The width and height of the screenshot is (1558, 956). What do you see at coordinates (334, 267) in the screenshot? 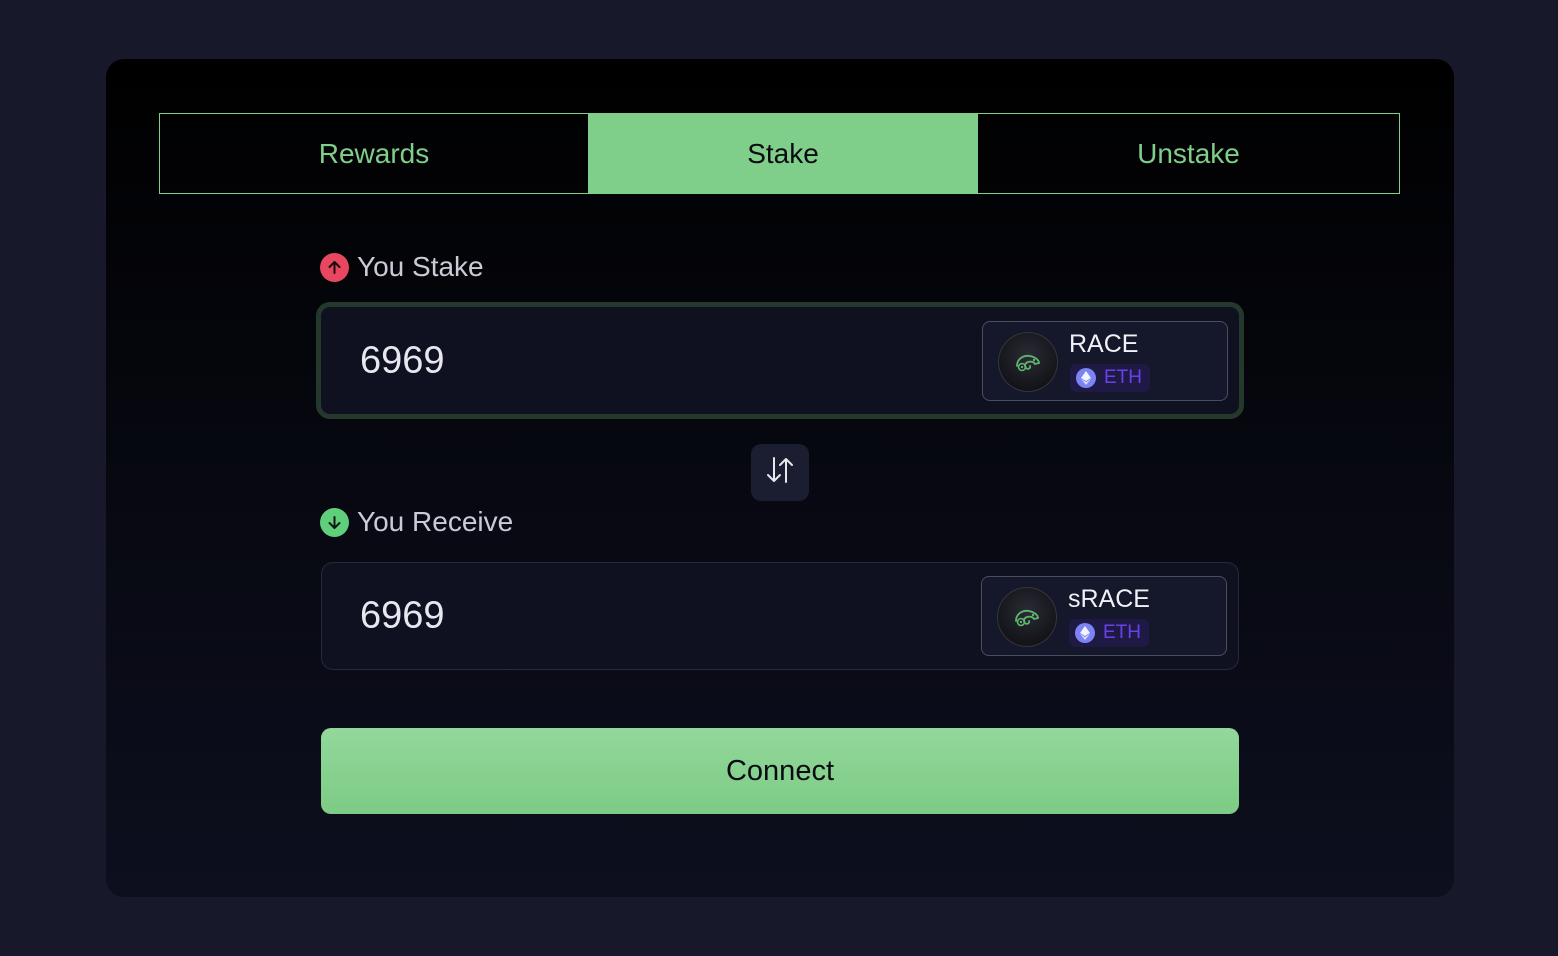
I see `arrow-up-icon` at bounding box center [334, 267].